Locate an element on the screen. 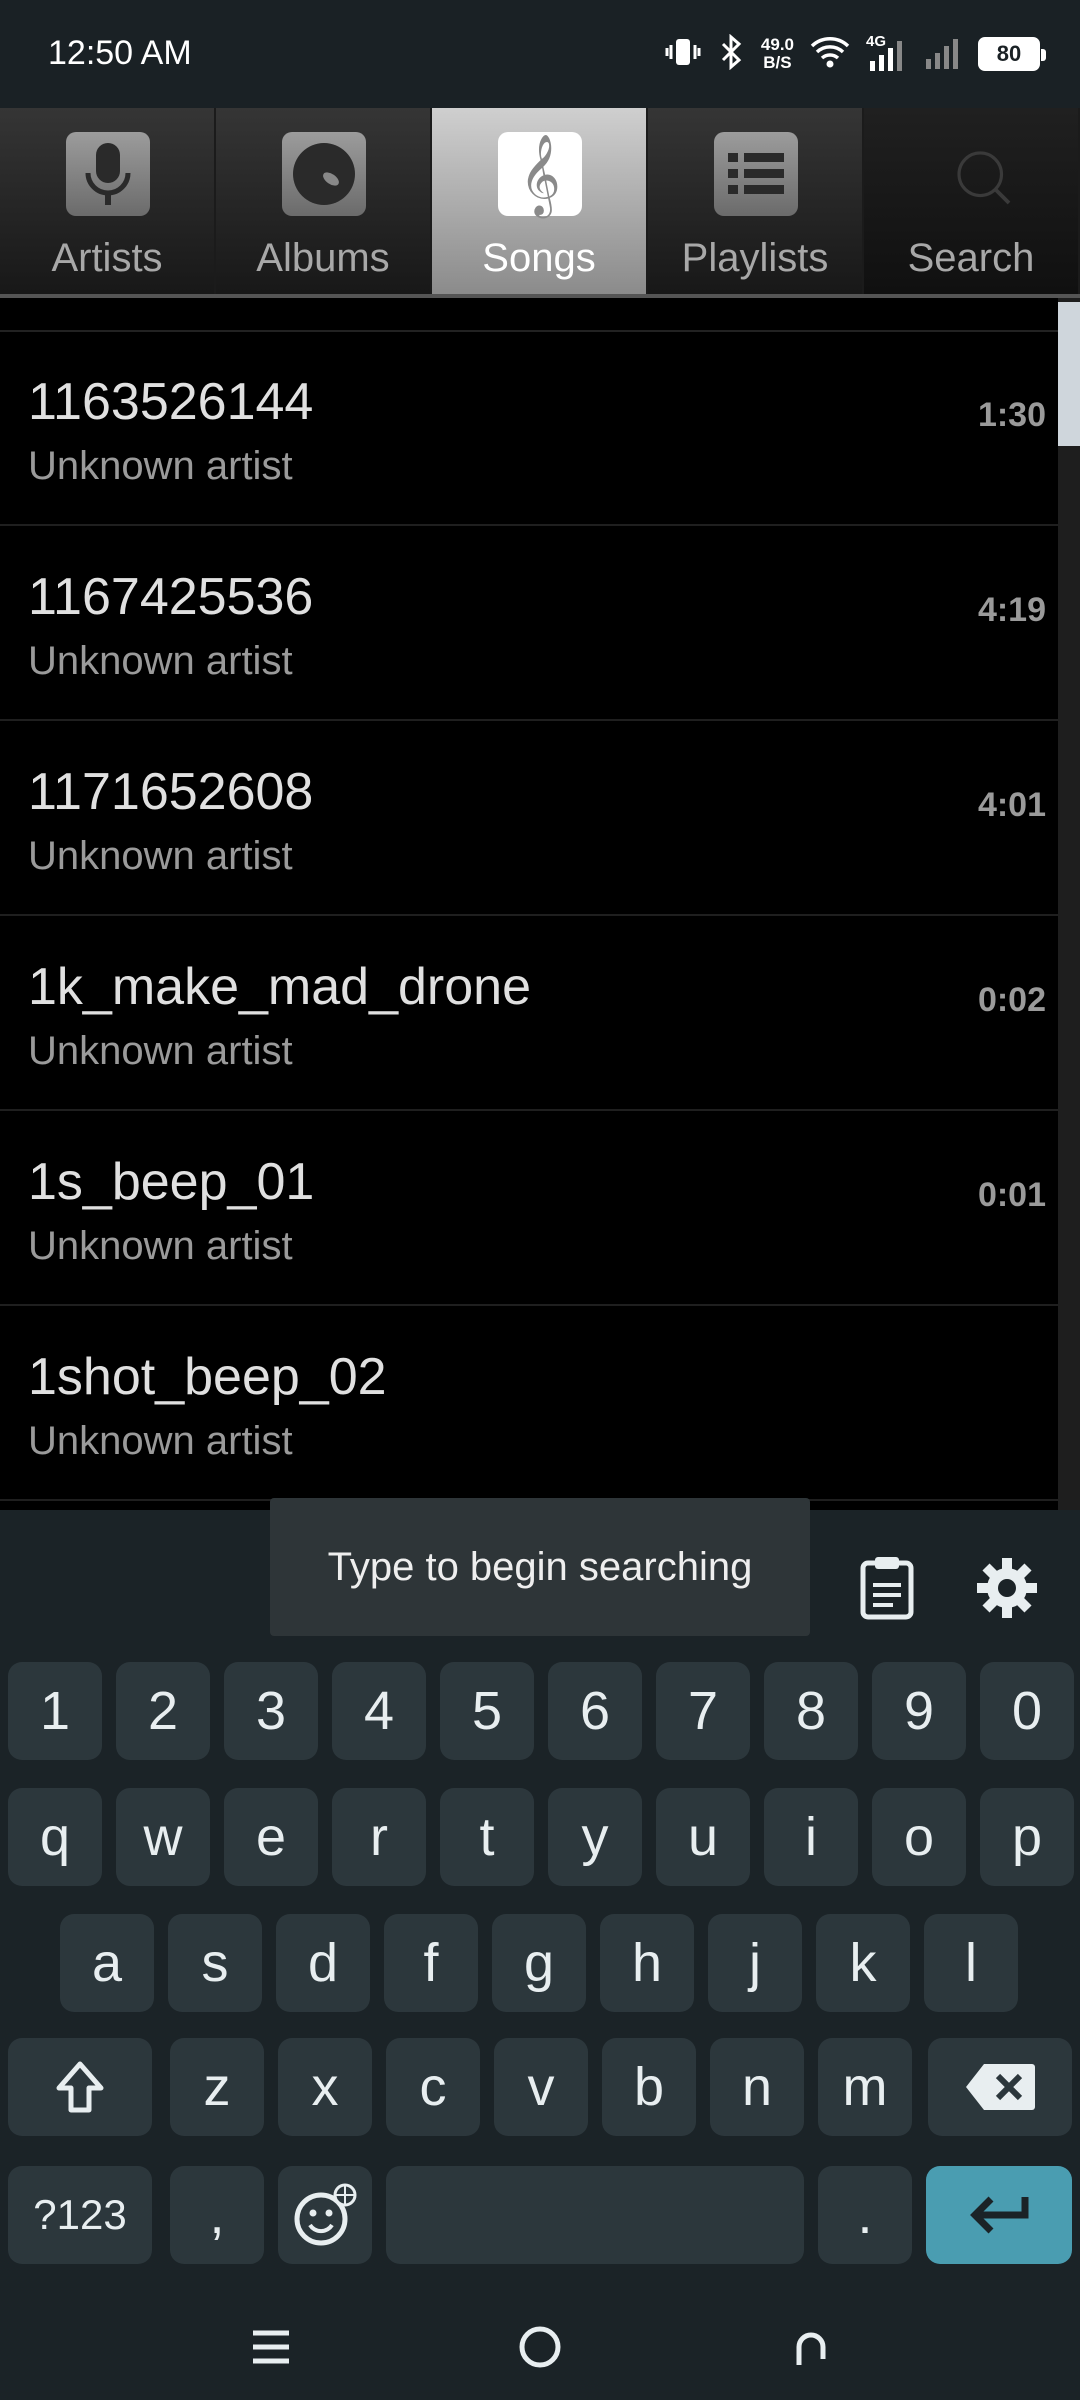  key-8: 8 is located at coordinates (811, 1711).